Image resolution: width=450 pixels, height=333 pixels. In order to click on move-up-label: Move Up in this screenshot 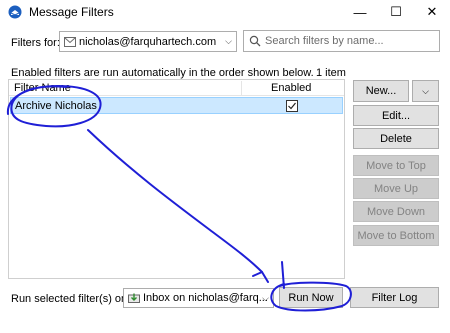, I will do `click(396, 188)`.